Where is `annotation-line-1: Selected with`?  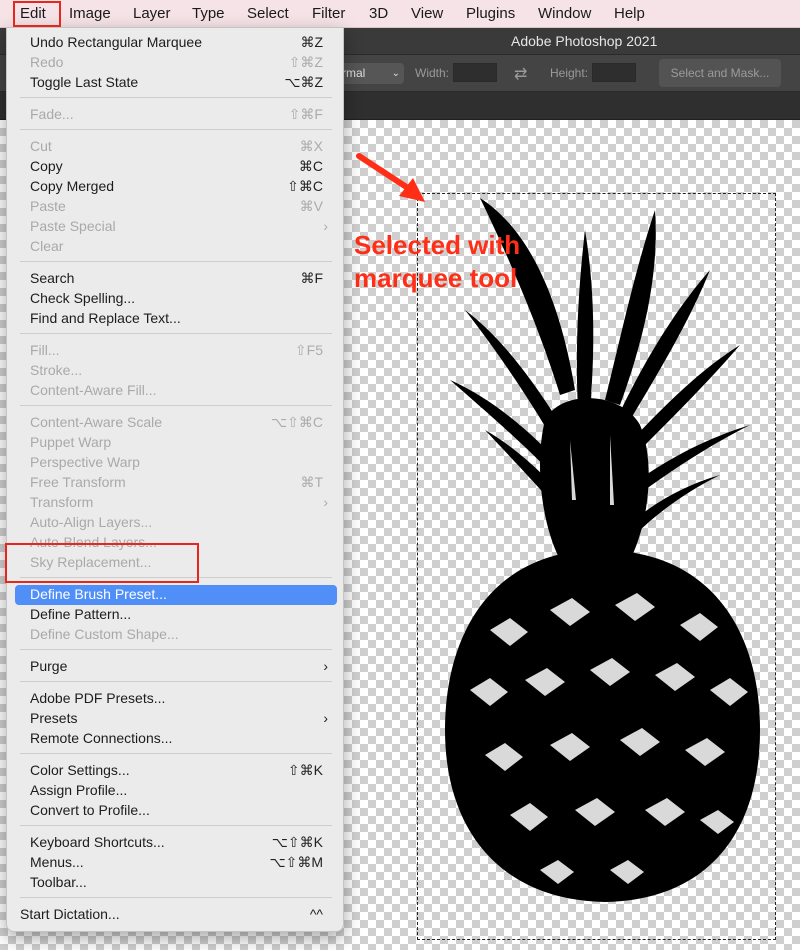 annotation-line-1: Selected with is located at coordinates (437, 245).